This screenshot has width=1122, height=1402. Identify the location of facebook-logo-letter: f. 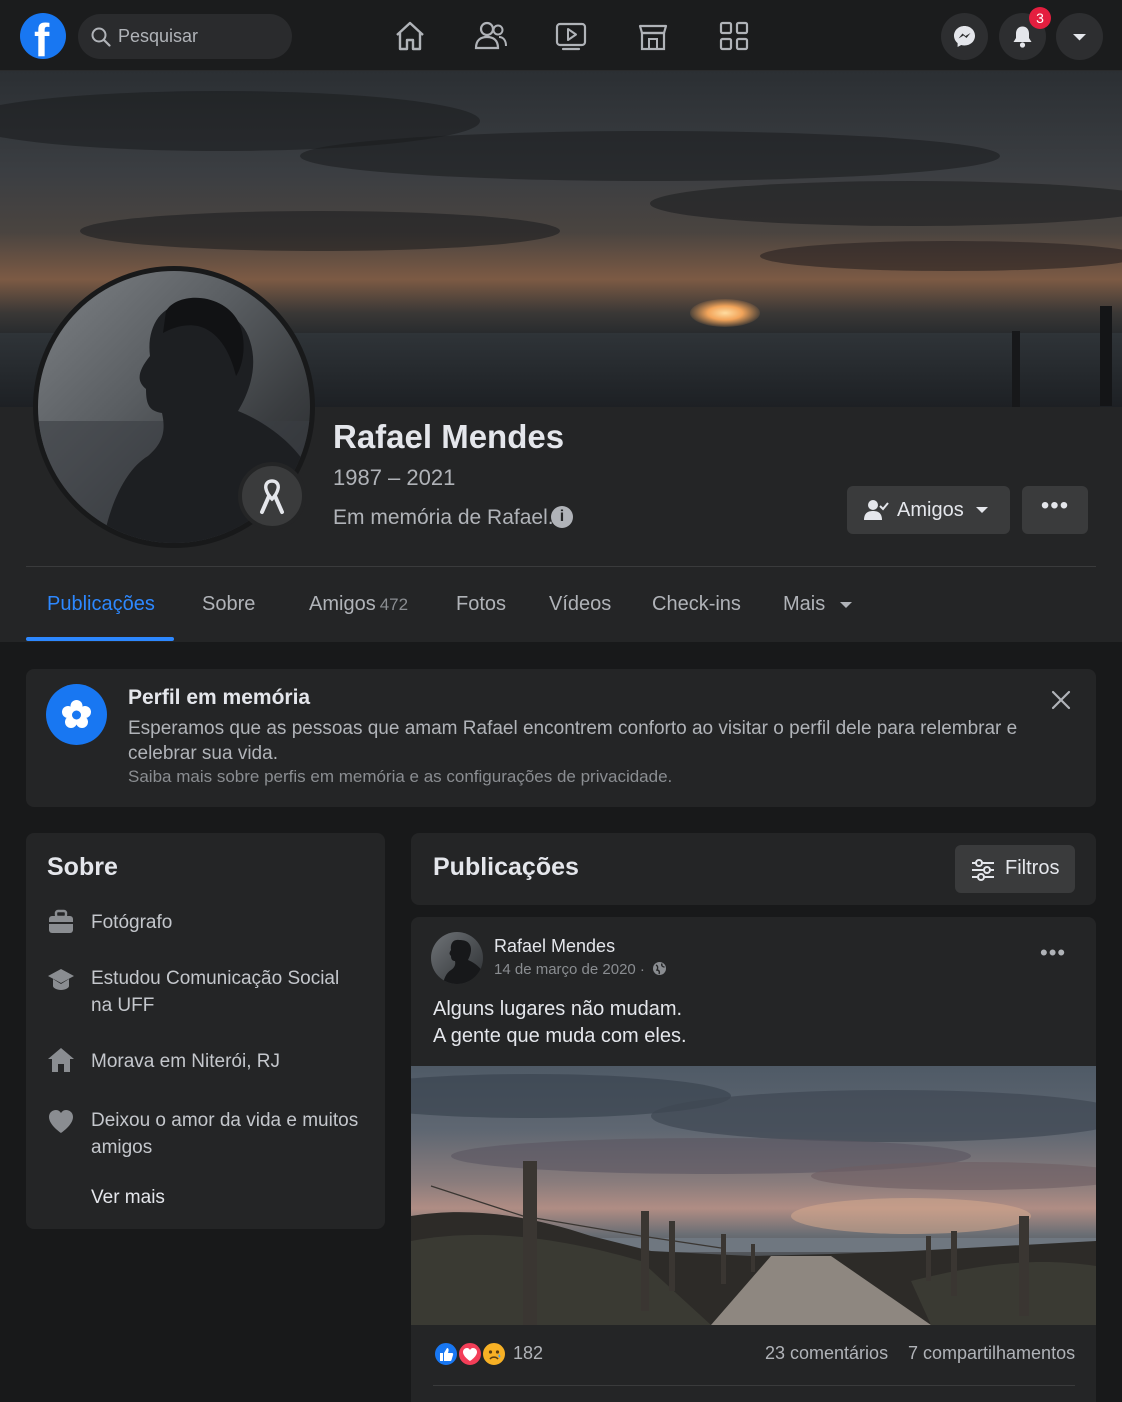
(42, 36).